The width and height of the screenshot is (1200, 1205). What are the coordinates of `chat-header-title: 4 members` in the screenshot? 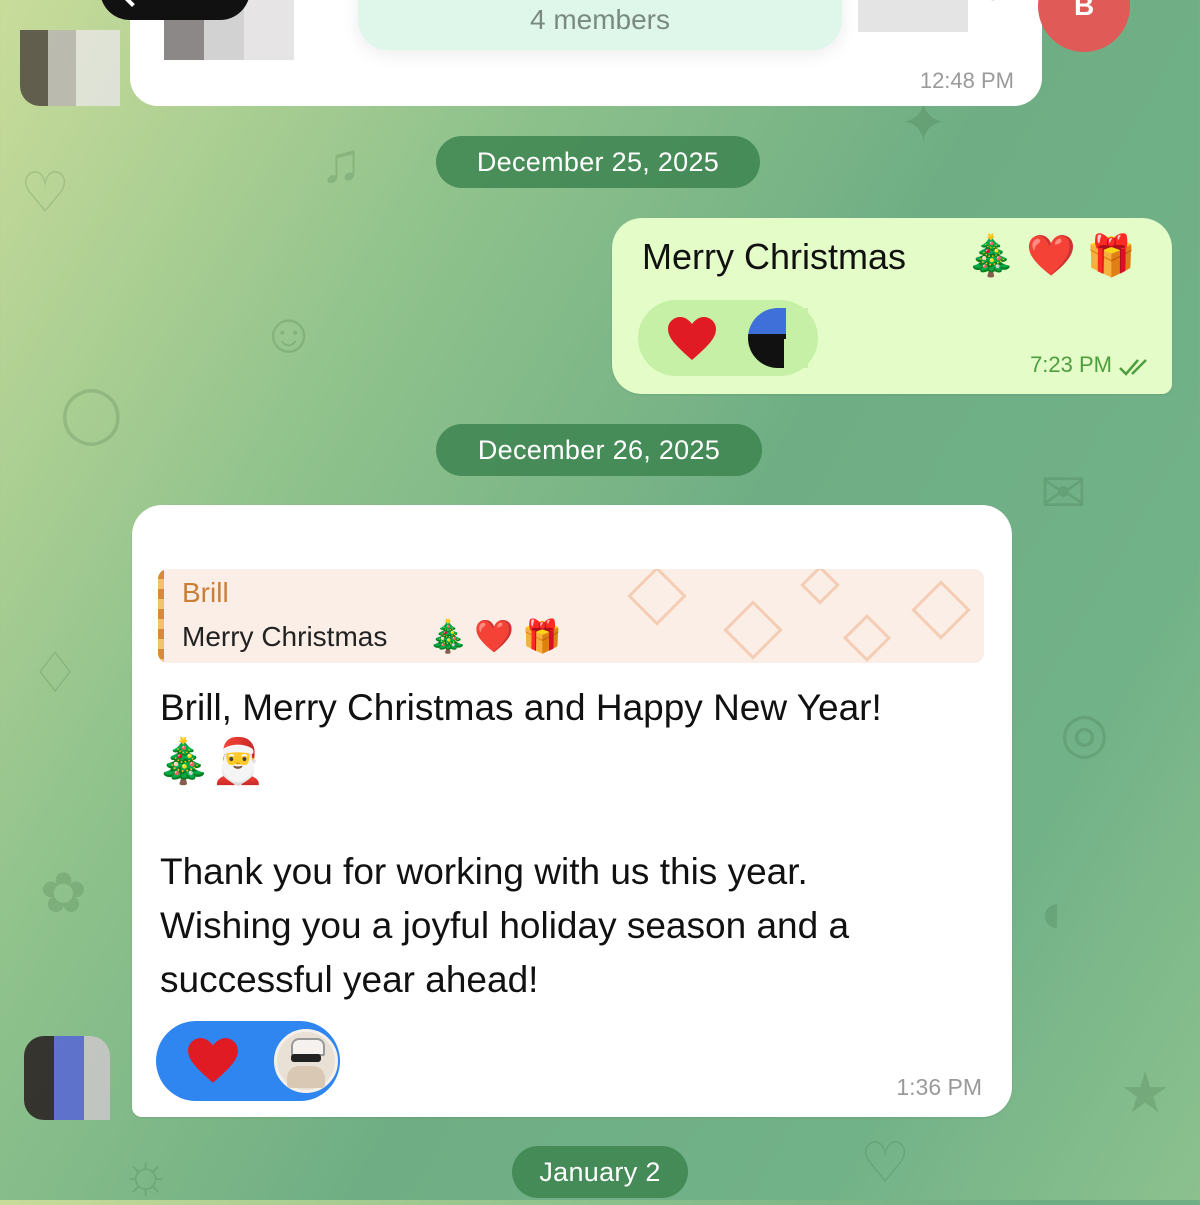 It's located at (600, 25).